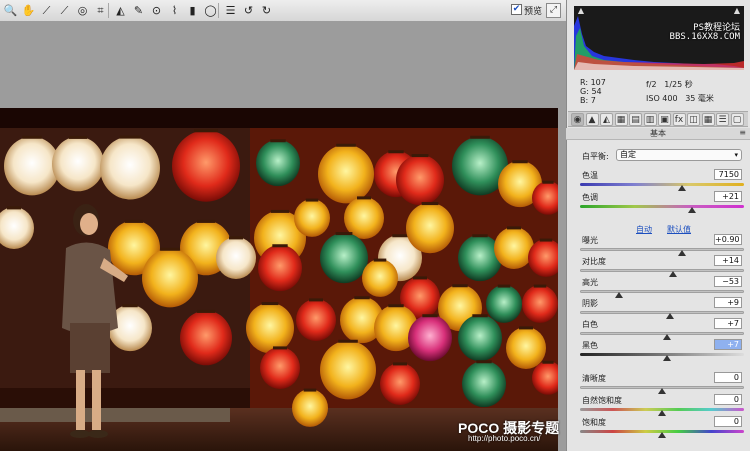  Describe the element at coordinates (248, 10) in the screenshot. I see `rotate-ccw-icon: ↺` at that location.